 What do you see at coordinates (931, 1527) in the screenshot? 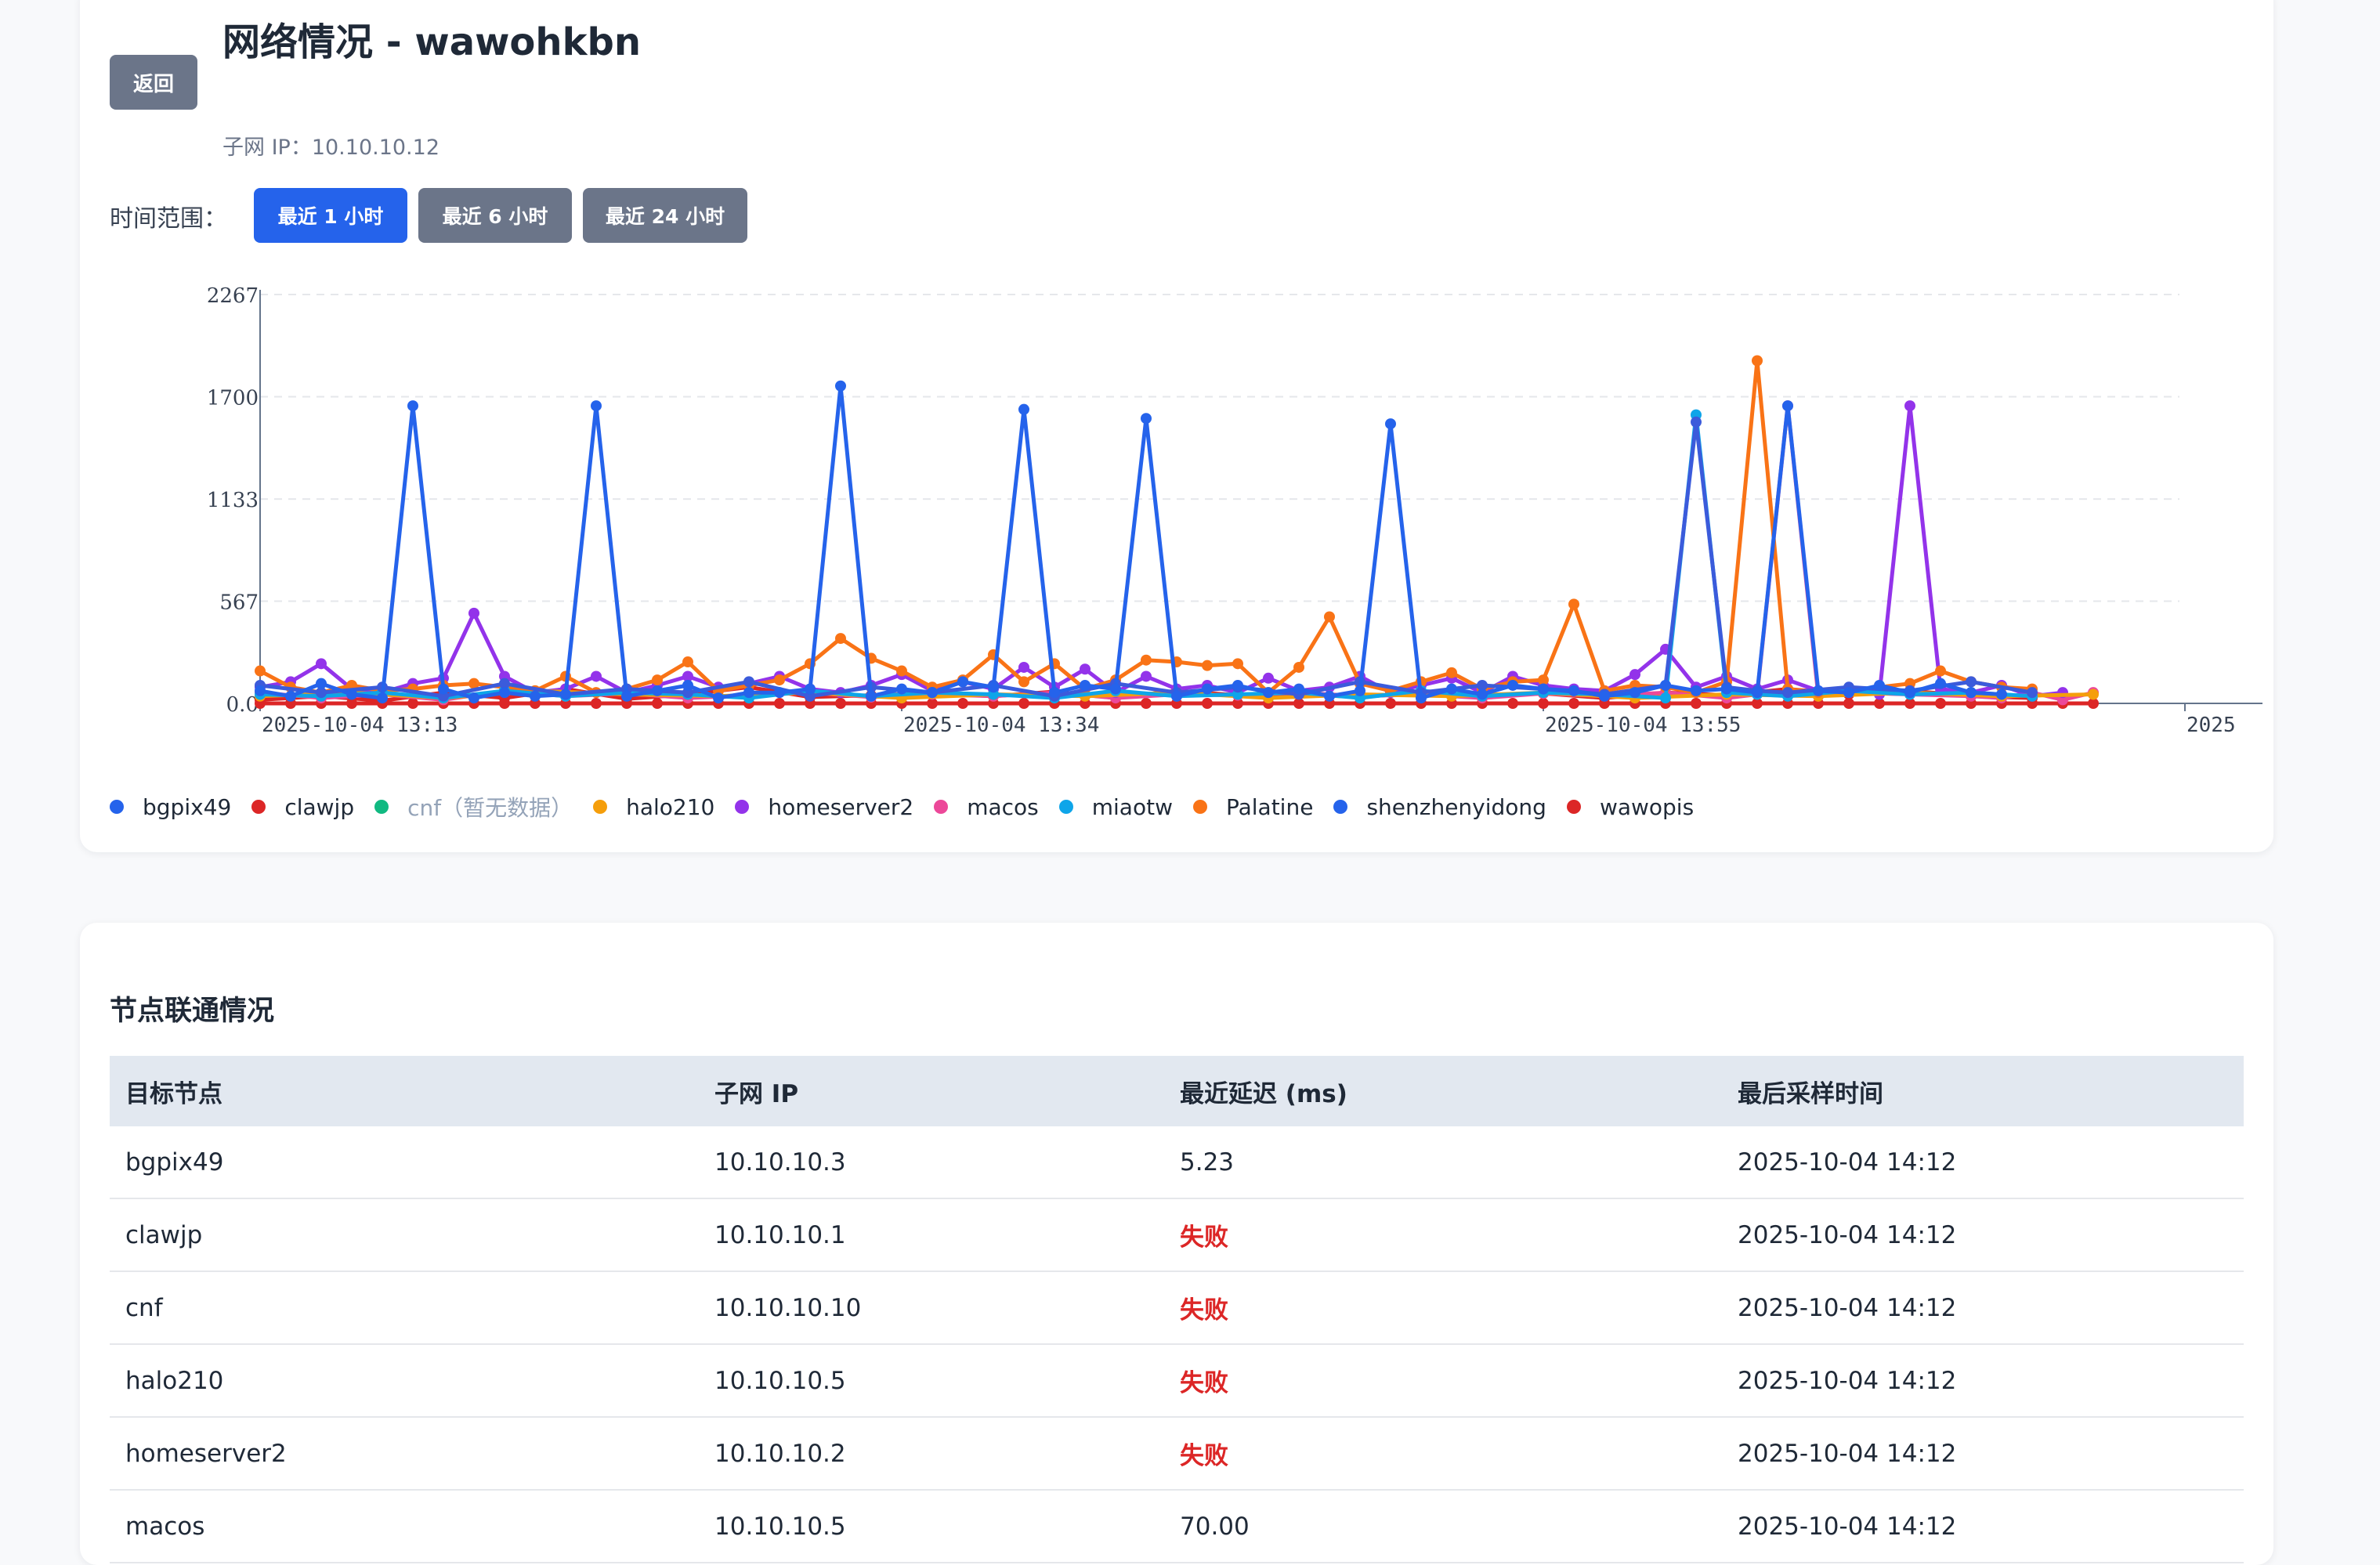
I see `cell-subnet-ip: 10.10.10.5` at bounding box center [931, 1527].